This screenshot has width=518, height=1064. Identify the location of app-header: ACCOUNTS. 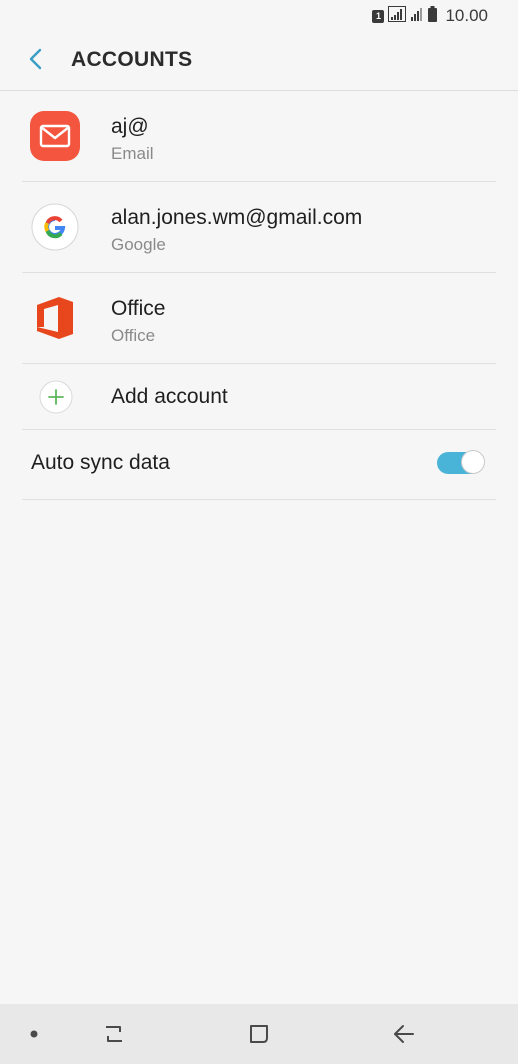
(259, 62).